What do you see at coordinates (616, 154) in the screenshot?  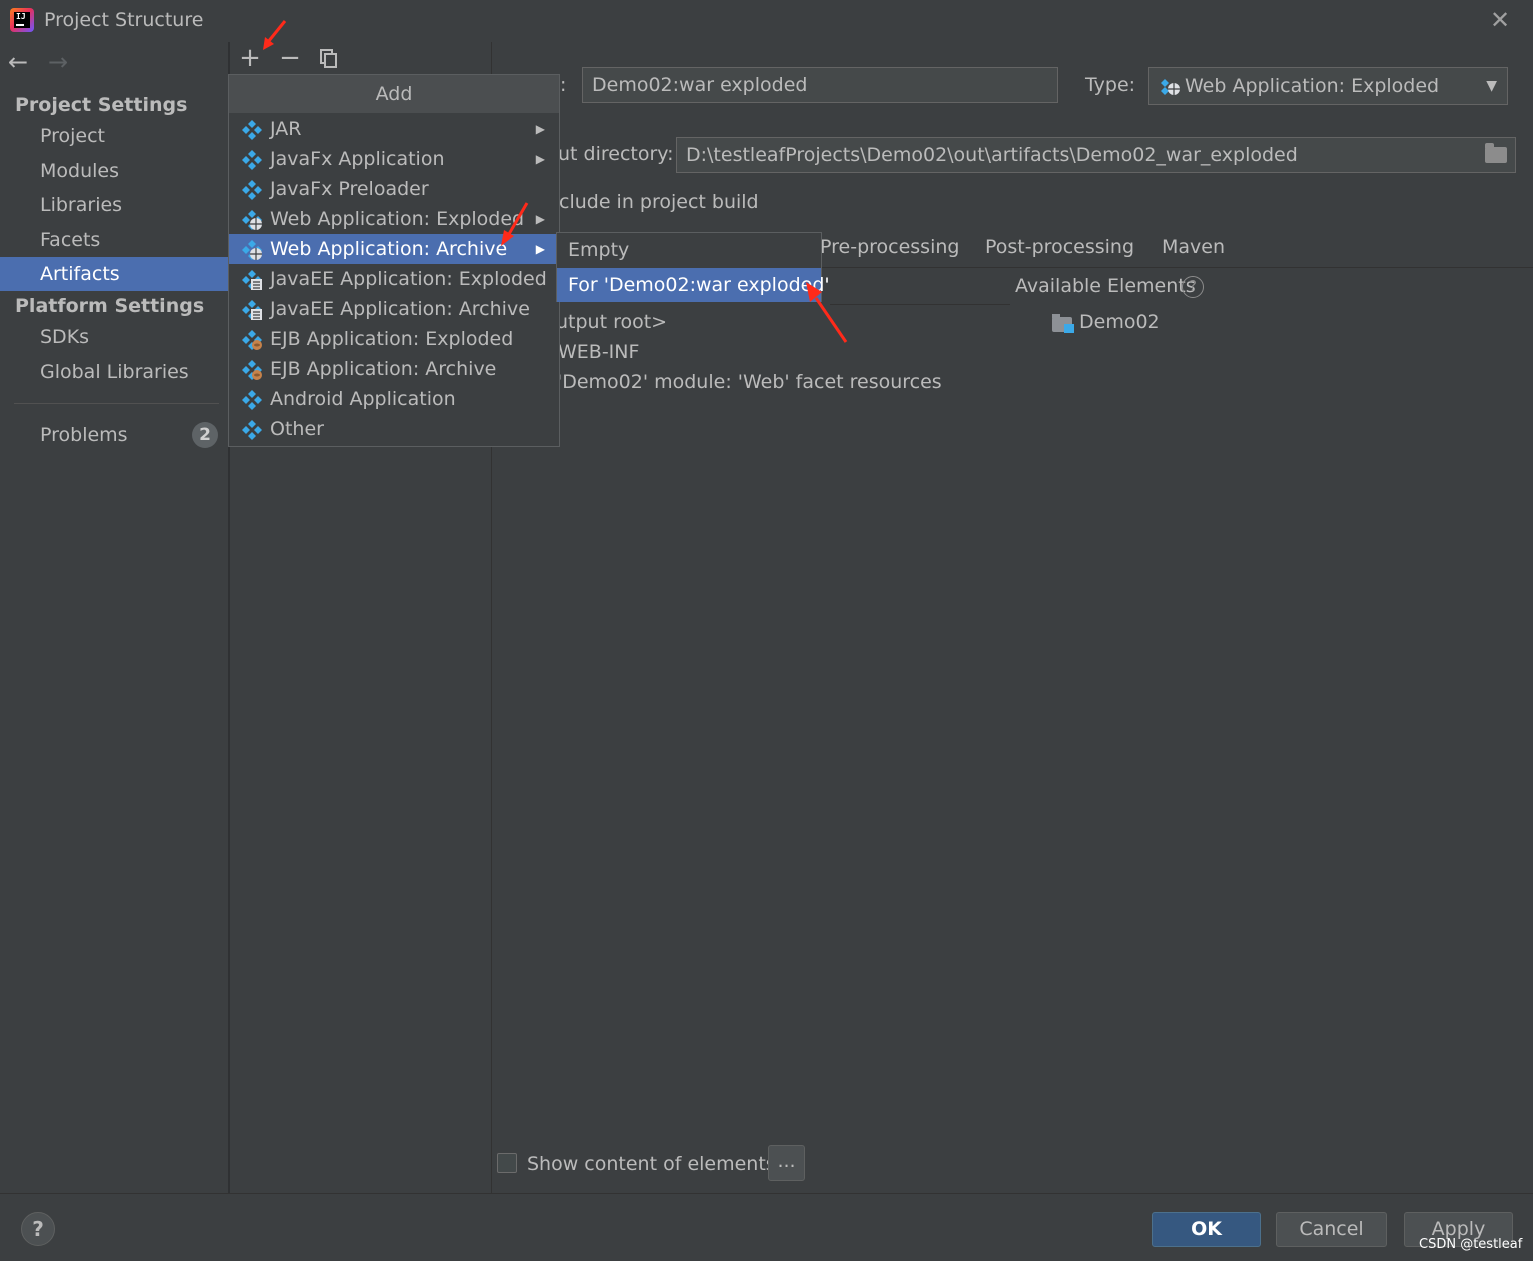 I see `output-directory-label: ut directory:` at bounding box center [616, 154].